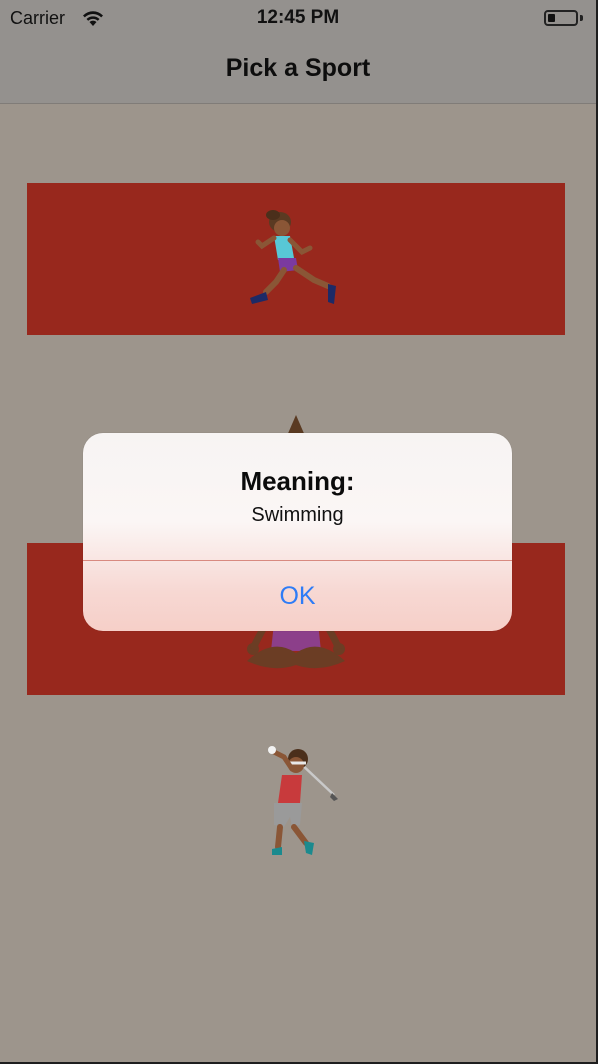  Describe the element at coordinates (298, 68) in the screenshot. I see `page-title: Pick a Sport` at that location.